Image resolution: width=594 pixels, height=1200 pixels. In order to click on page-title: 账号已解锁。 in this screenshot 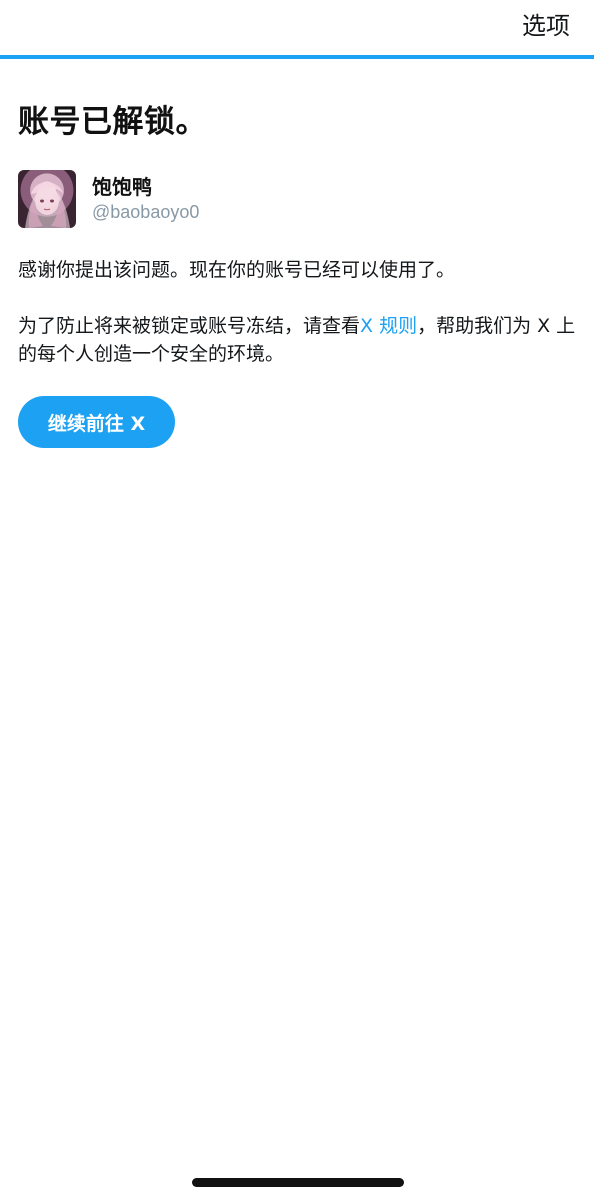, I will do `click(112, 122)`.